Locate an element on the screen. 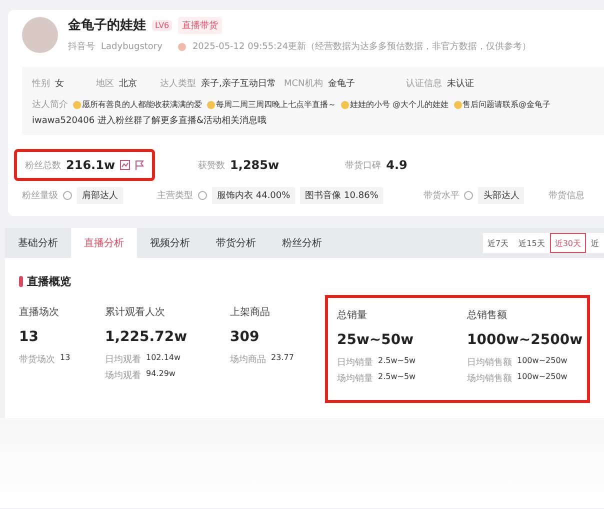  sub-value: 102.14w is located at coordinates (163, 358).